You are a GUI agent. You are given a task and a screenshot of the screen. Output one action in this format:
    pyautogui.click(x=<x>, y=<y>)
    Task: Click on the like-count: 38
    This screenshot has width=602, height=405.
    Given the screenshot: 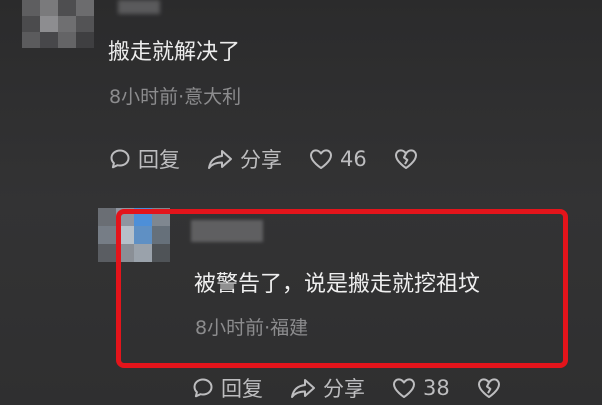 What is the action you would take?
    pyautogui.click(x=436, y=388)
    